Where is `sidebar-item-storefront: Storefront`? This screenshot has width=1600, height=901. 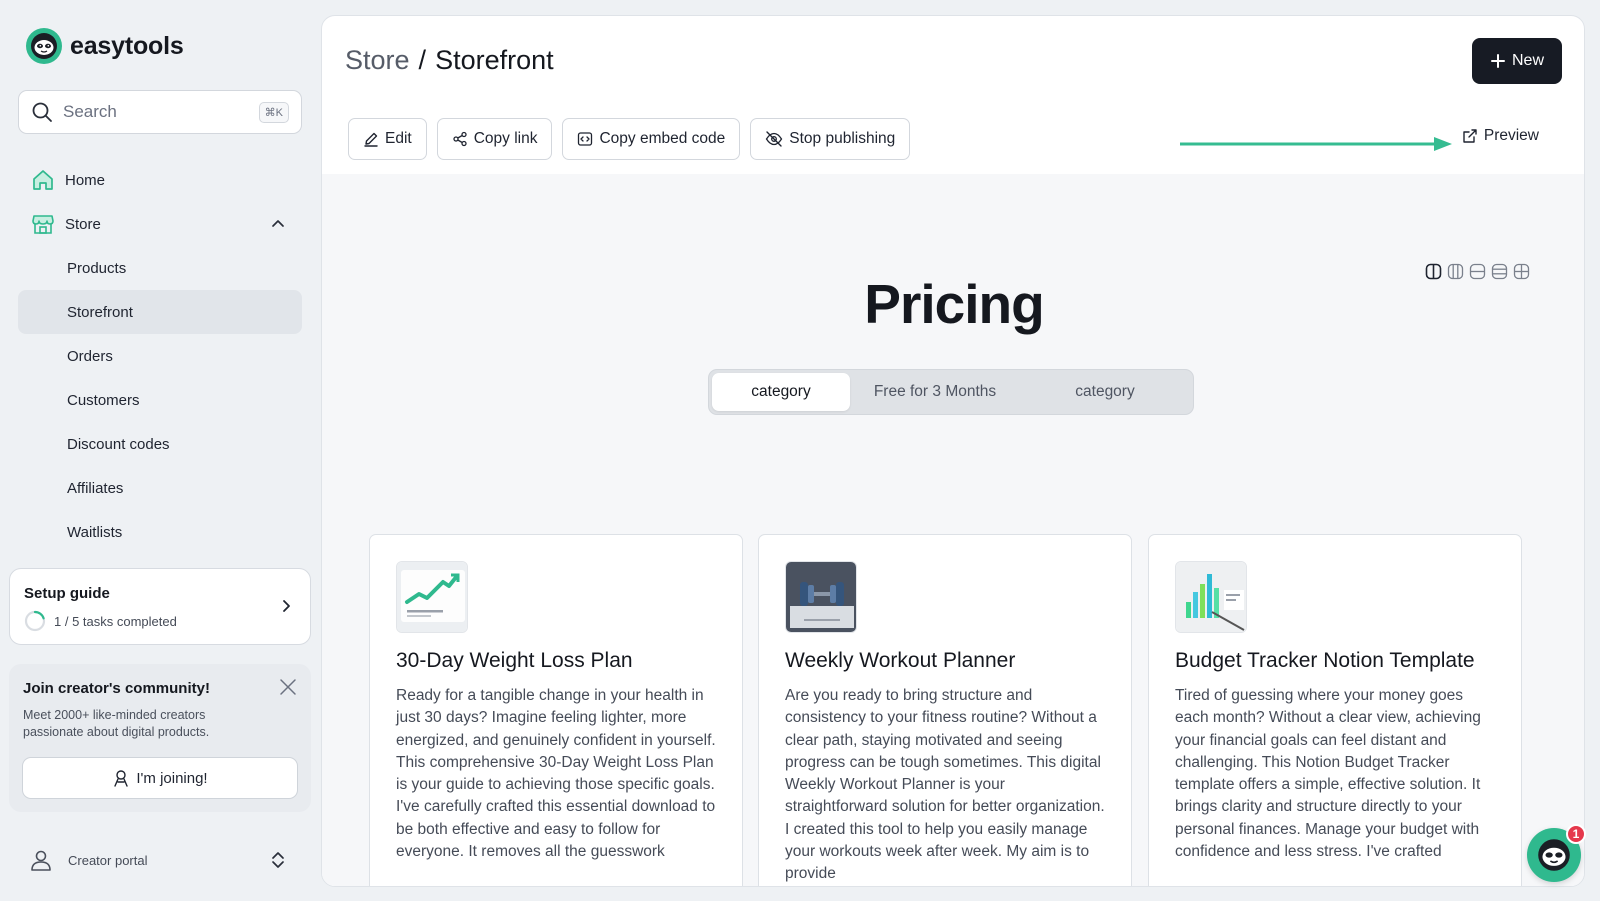
sidebar-item-storefront: Storefront is located at coordinates (160, 312).